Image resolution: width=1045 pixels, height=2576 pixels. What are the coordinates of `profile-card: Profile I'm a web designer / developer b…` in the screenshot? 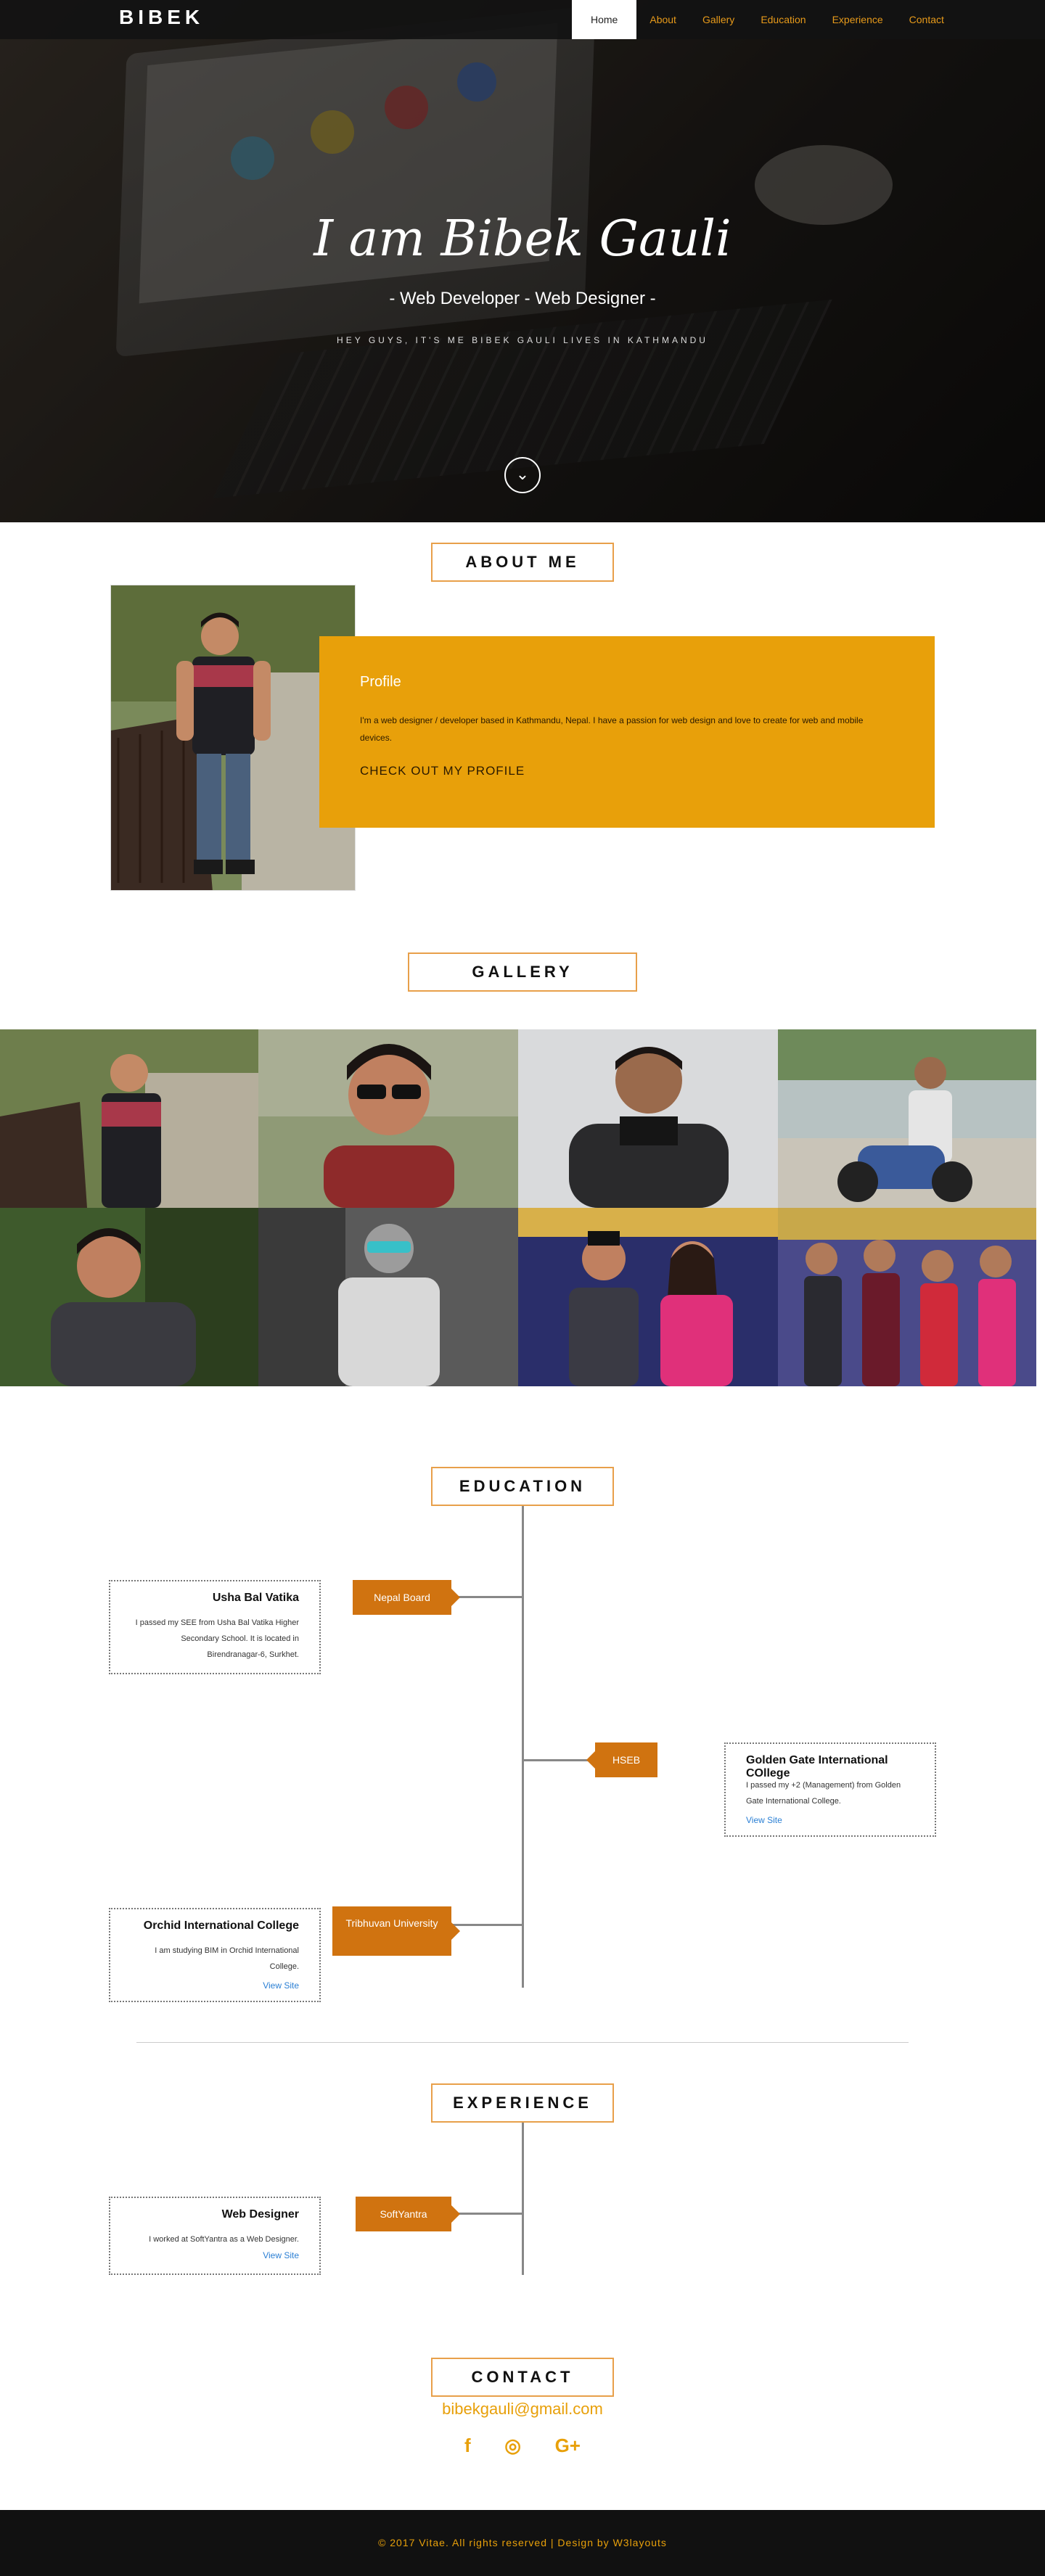 It's located at (627, 732).